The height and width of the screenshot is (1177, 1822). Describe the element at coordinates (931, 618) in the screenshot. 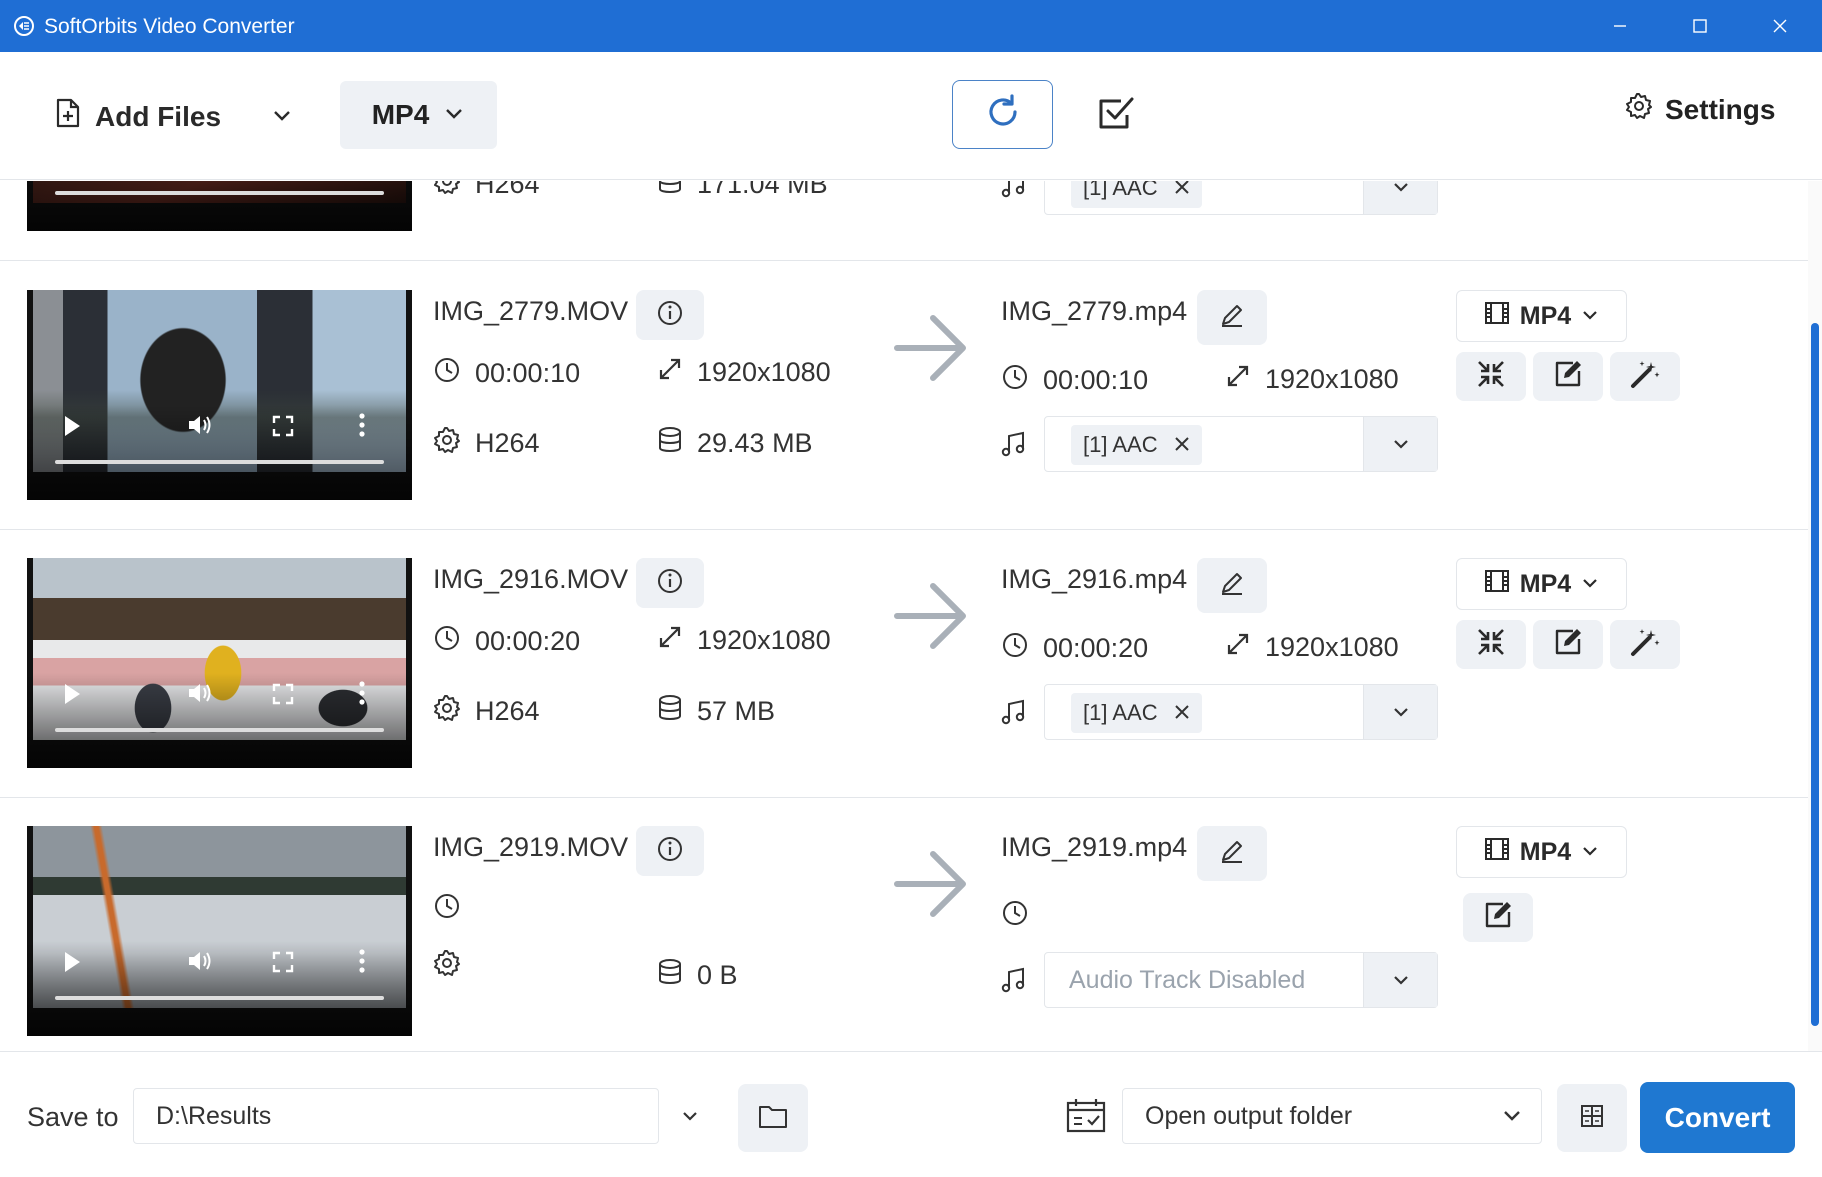

I see `arrow-right-icon` at that location.